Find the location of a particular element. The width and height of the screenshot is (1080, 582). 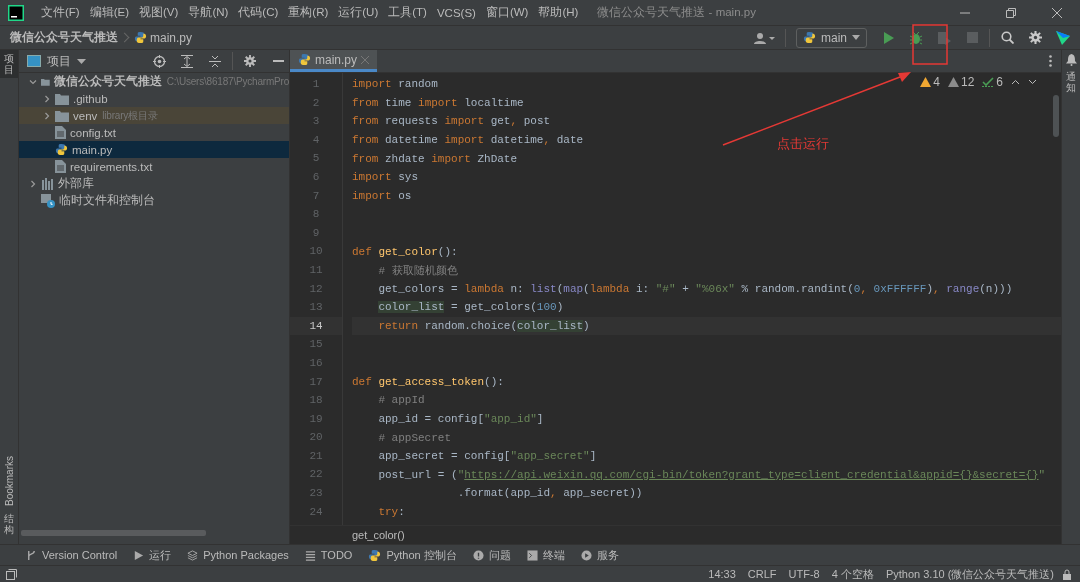

tree-item: 临时文件和控制台 is located at coordinates (154, 200).